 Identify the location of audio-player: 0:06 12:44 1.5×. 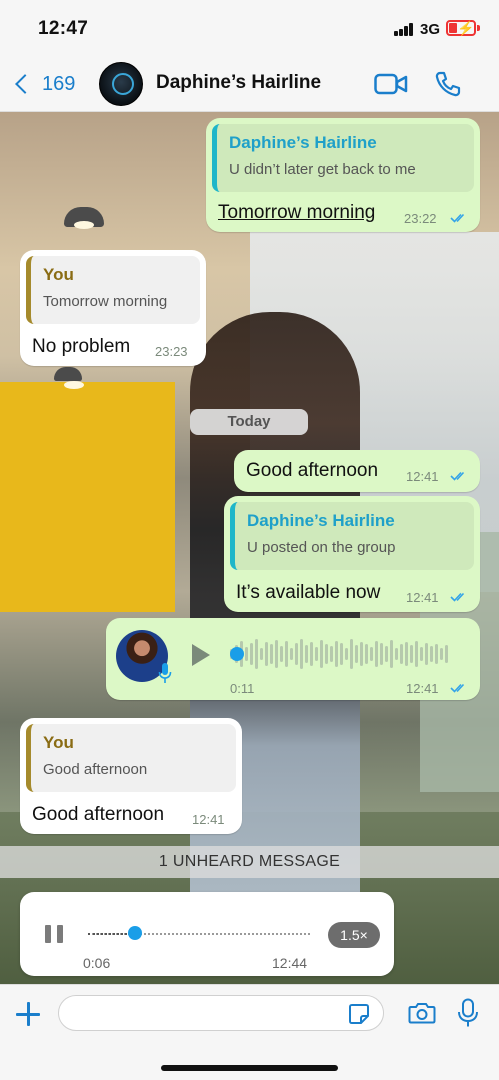
(207, 934).